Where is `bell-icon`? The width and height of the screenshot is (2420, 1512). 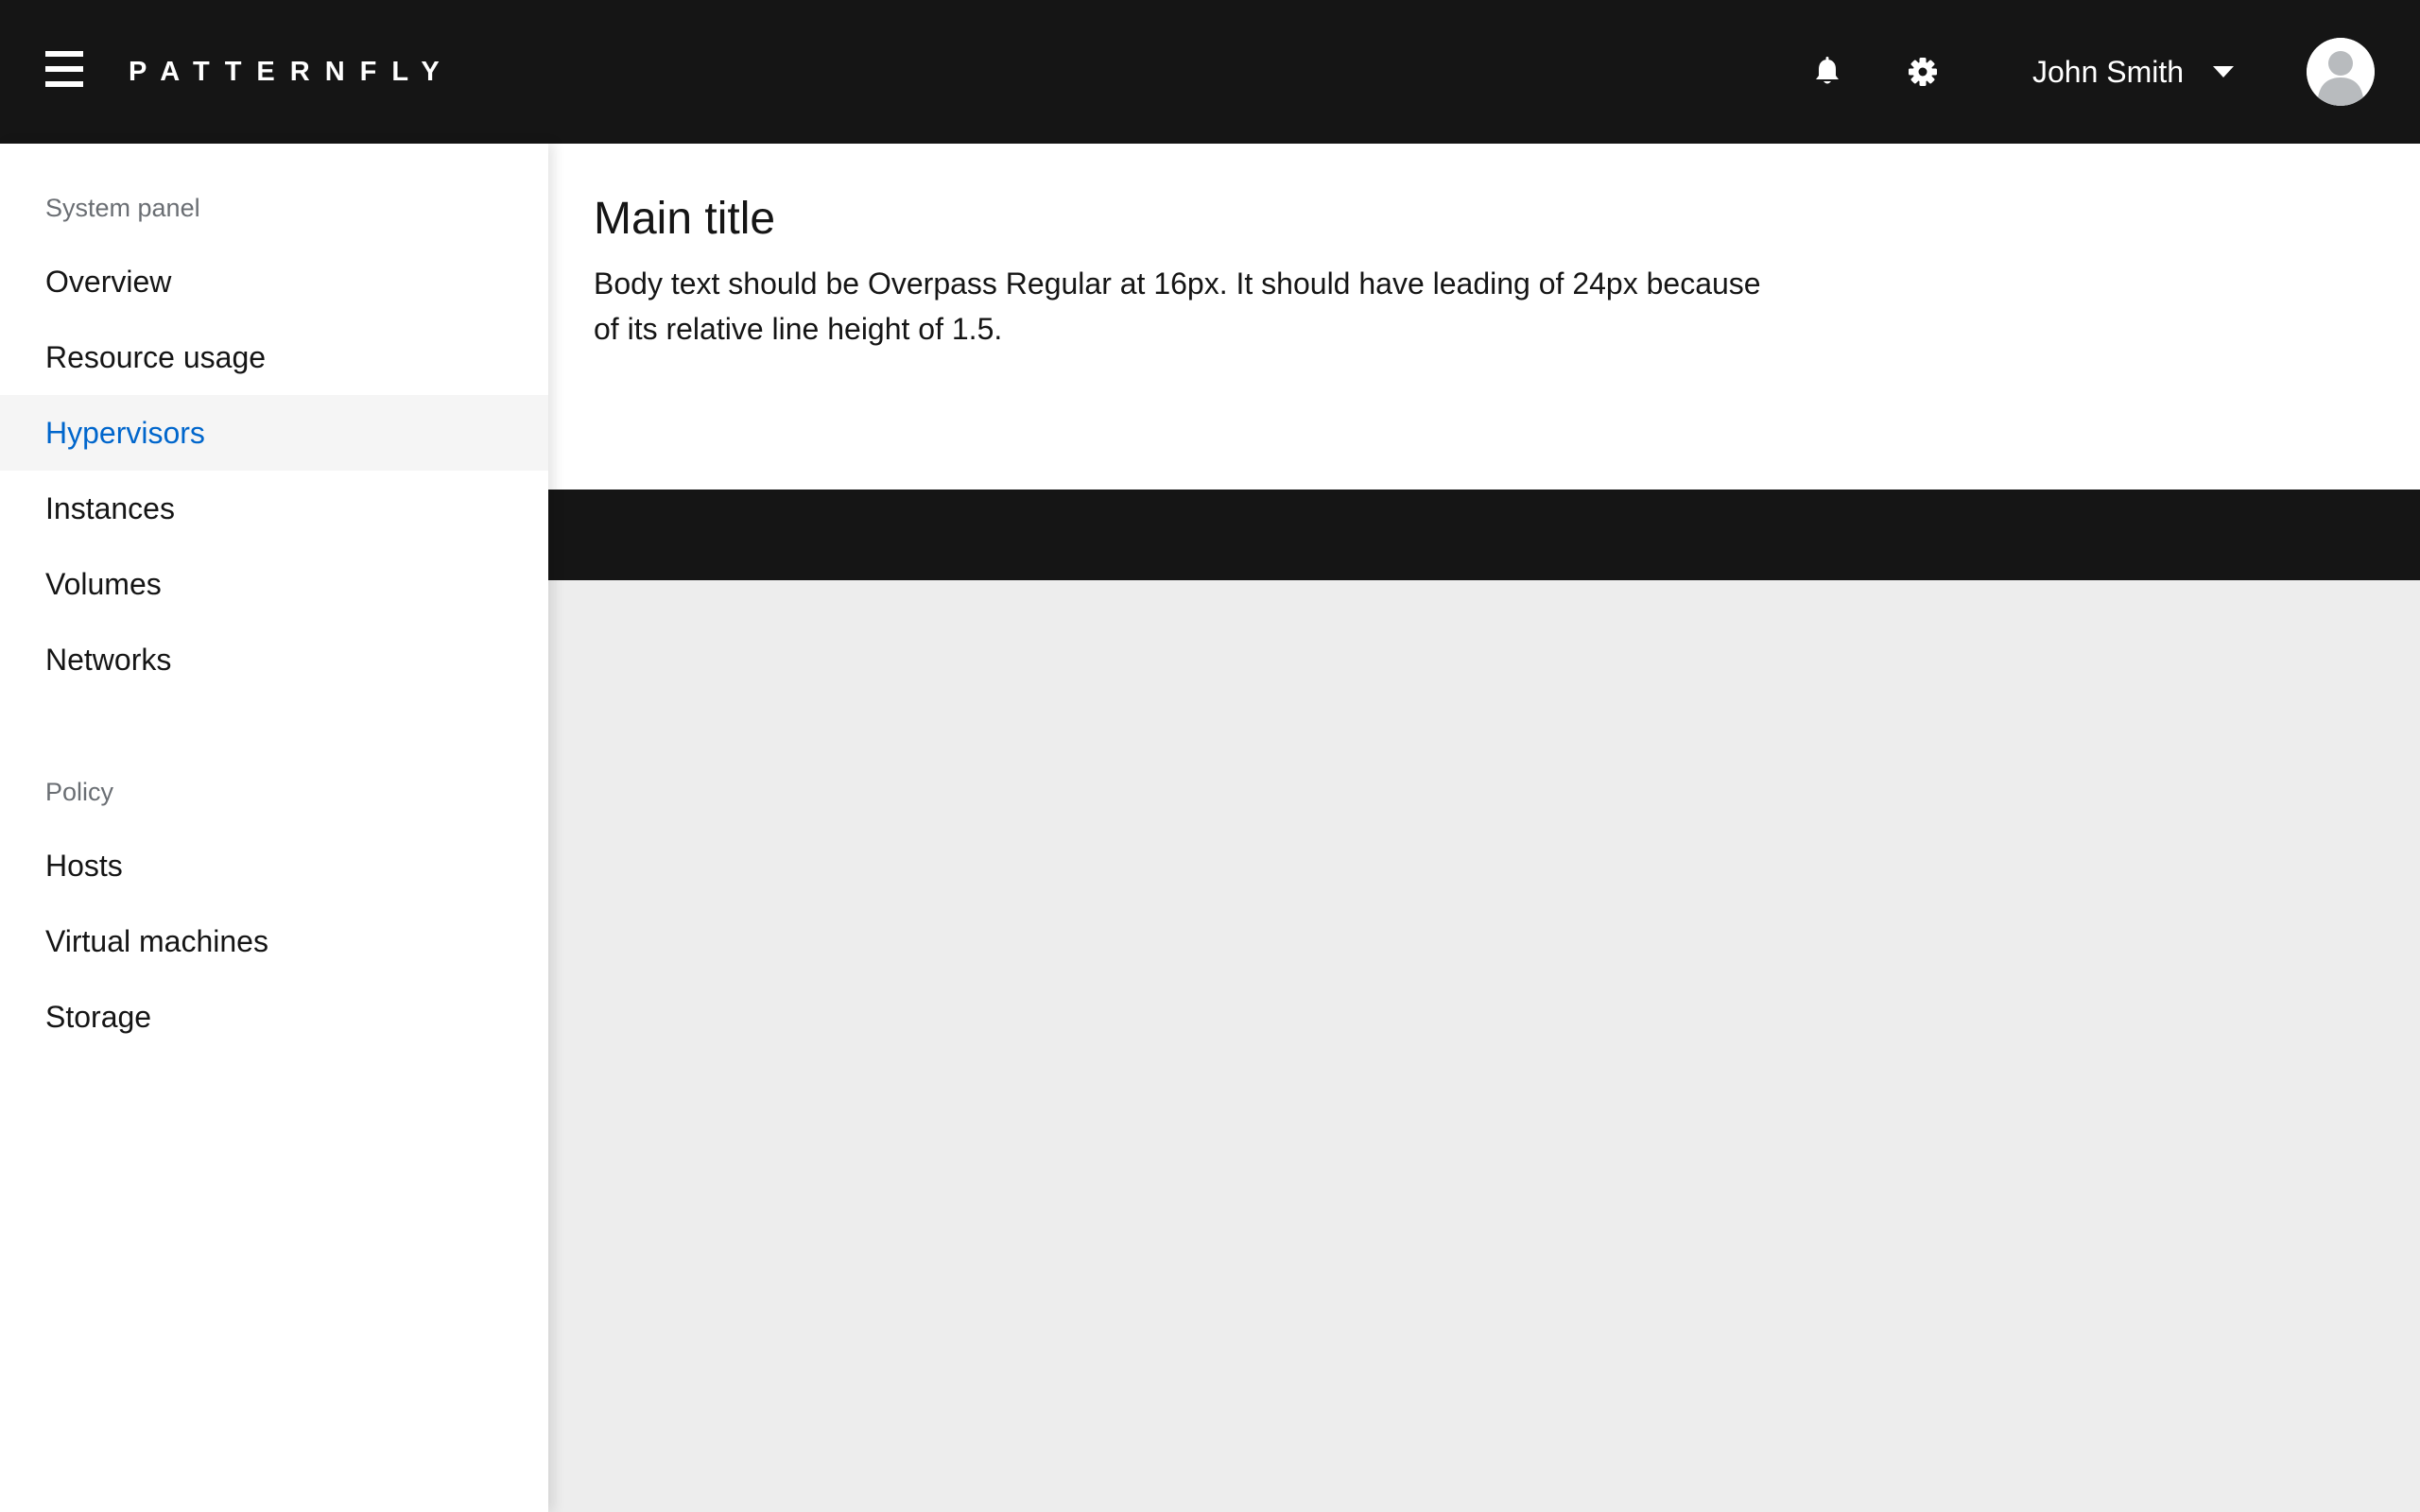
bell-icon is located at coordinates (1827, 71).